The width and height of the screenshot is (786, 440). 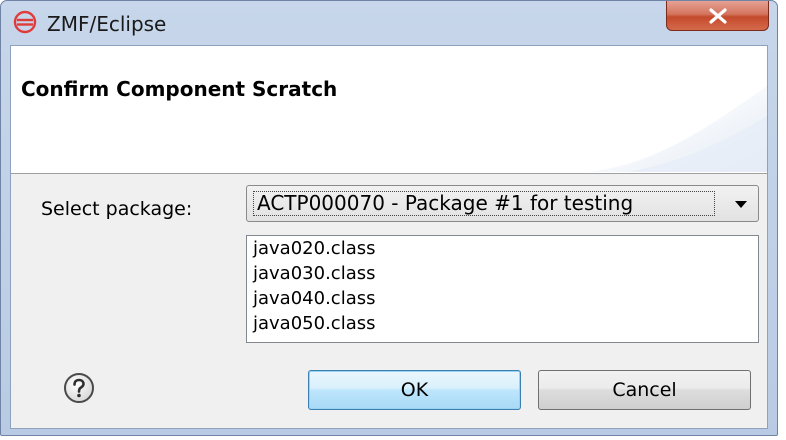 What do you see at coordinates (117, 209) in the screenshot?
I see `select-package-label: Select package:` at bounding box center [117, 209].